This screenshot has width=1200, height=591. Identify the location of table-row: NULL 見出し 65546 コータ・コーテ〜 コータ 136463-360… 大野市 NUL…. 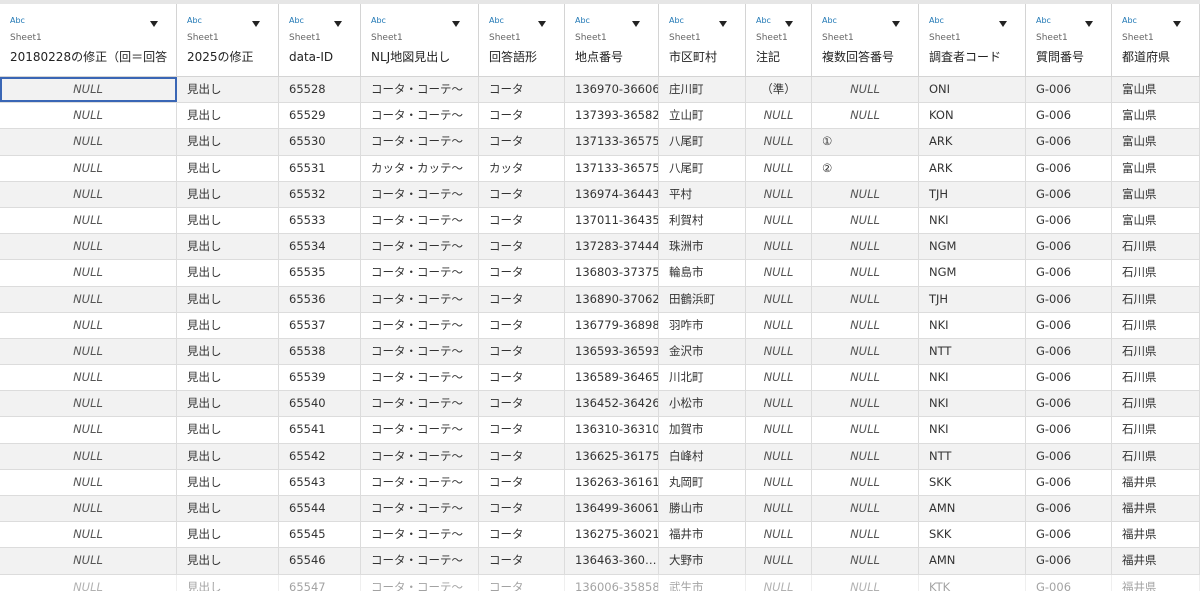
(600, 561).